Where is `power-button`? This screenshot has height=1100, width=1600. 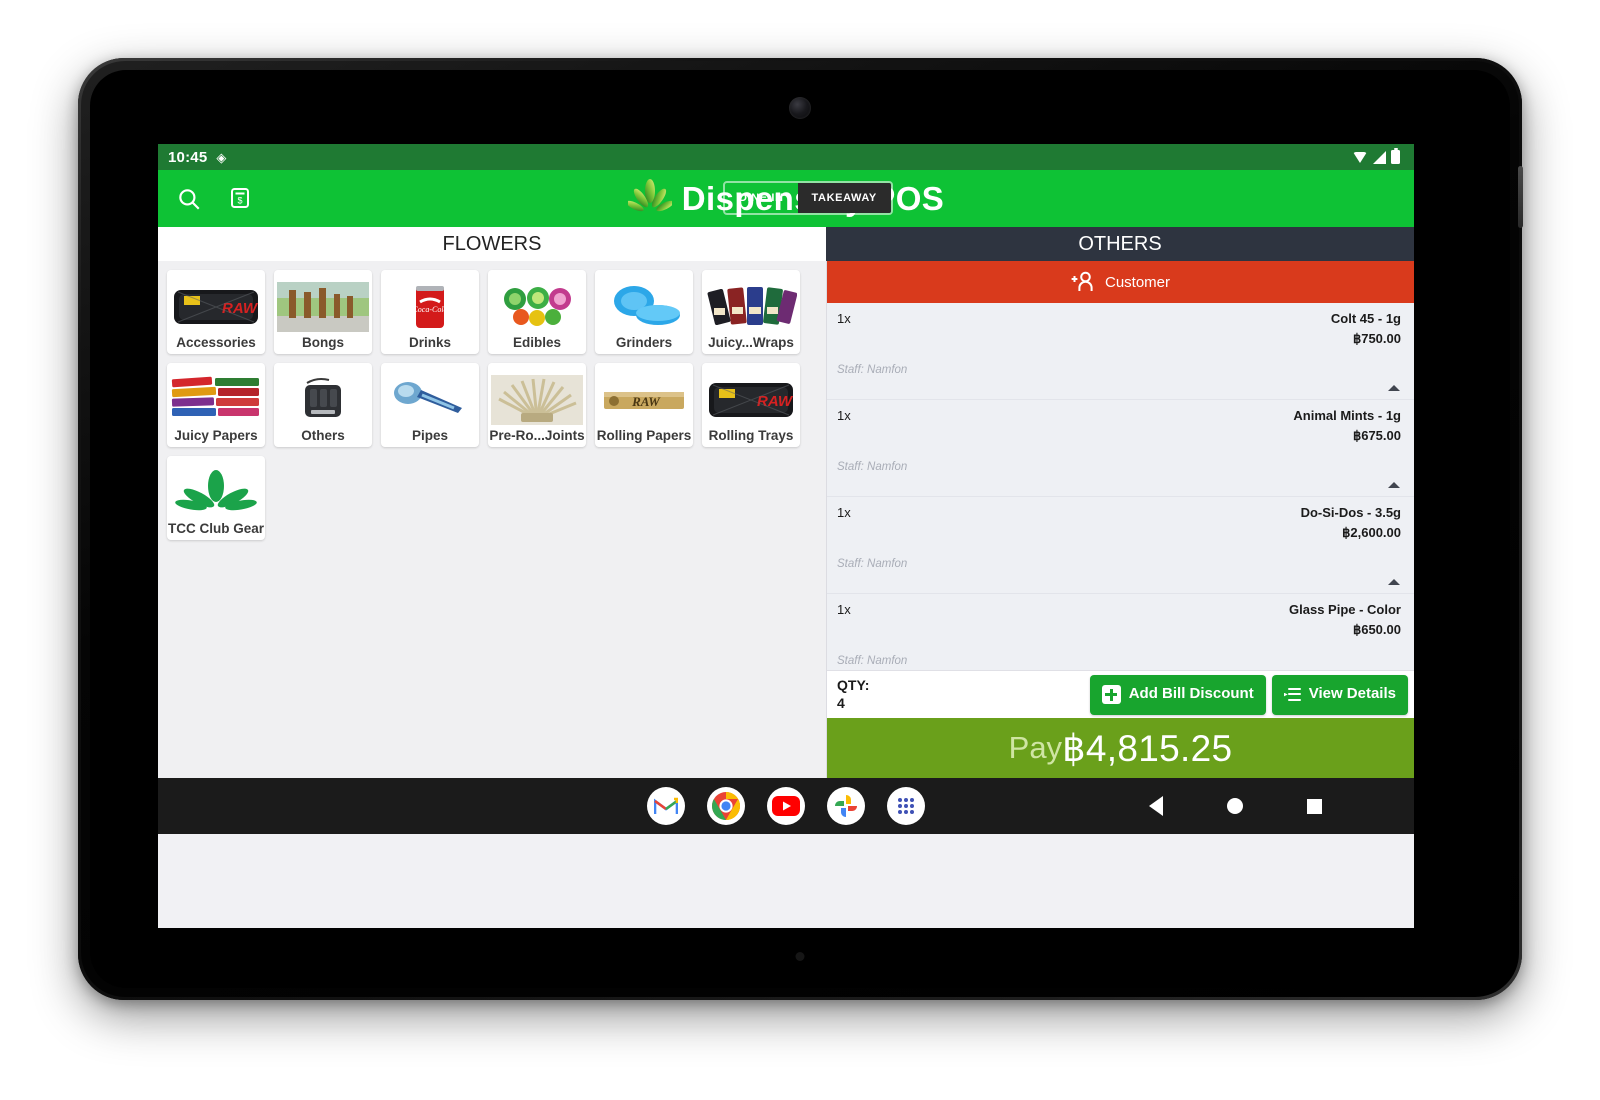
power-button is located at coordinates (1520, 197).